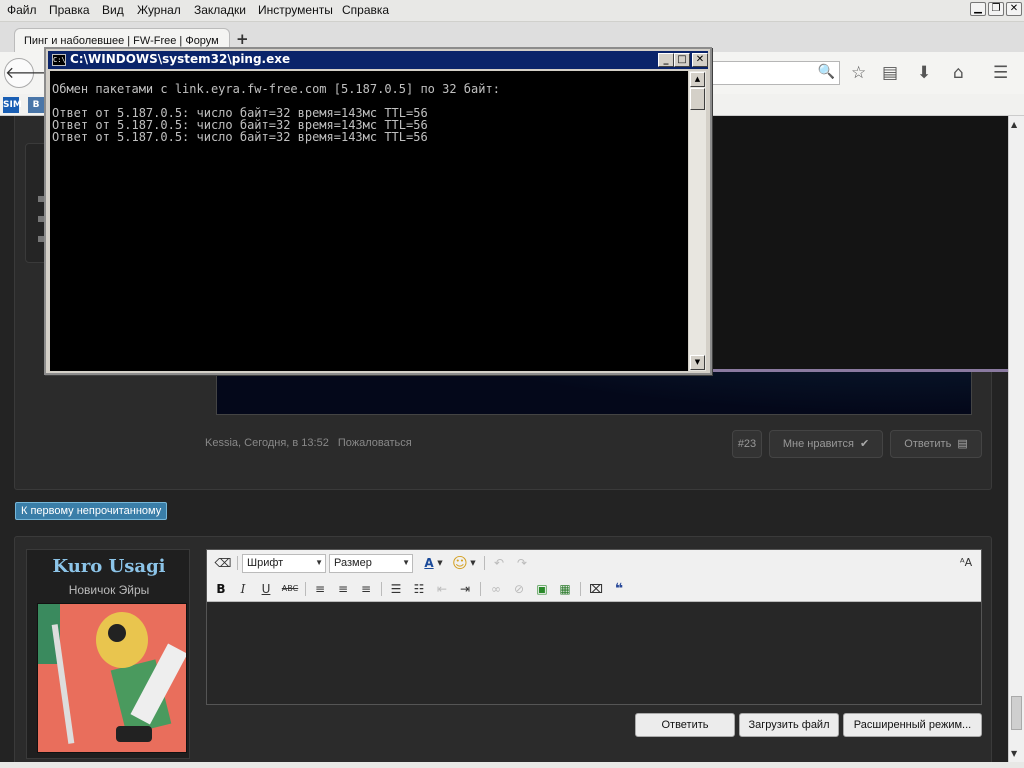 The image size is (1024, 768). Describe the element at coordinates (343, 589) in the screenshot. I see `align-center-icon: ≡` at that location.